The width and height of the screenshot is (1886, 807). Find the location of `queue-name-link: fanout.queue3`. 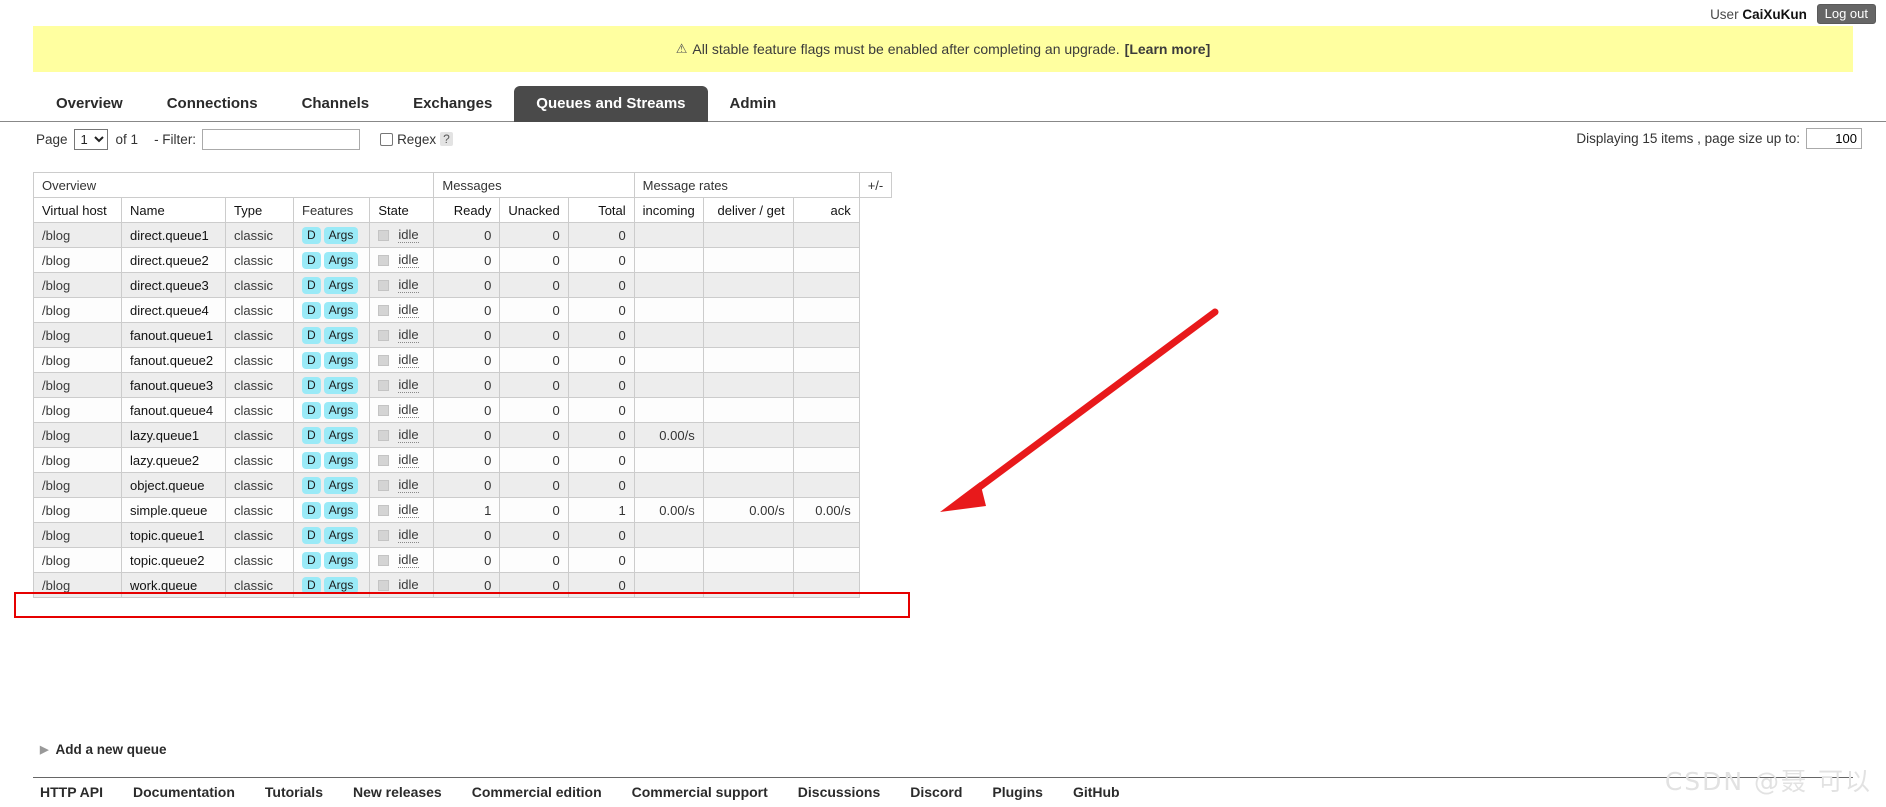

queue-name-link: fanout.queue3 is located at coordinates (173, 385).